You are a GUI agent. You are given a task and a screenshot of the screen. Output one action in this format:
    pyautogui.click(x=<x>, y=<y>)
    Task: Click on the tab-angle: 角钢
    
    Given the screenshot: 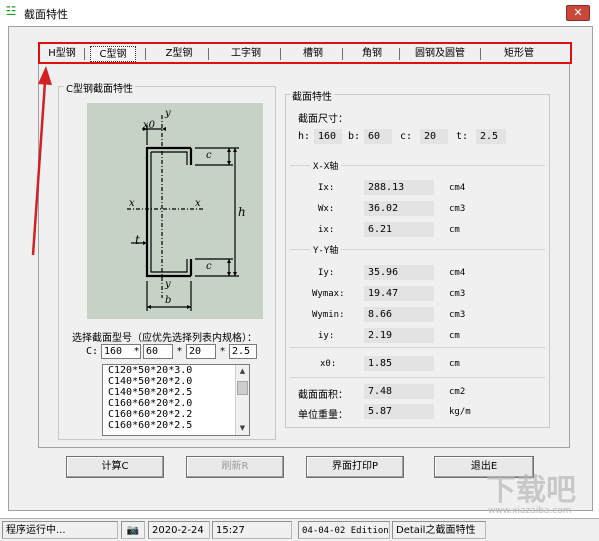 What is the action you would take?
    pyautogui.click(x=372, y=54)
    